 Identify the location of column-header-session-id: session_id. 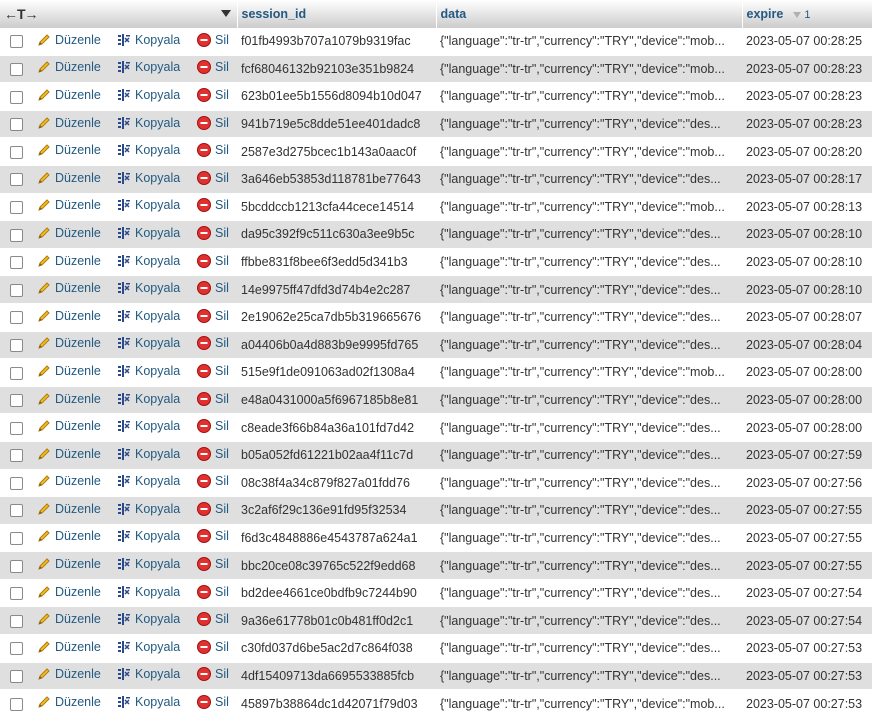
(337, 14).